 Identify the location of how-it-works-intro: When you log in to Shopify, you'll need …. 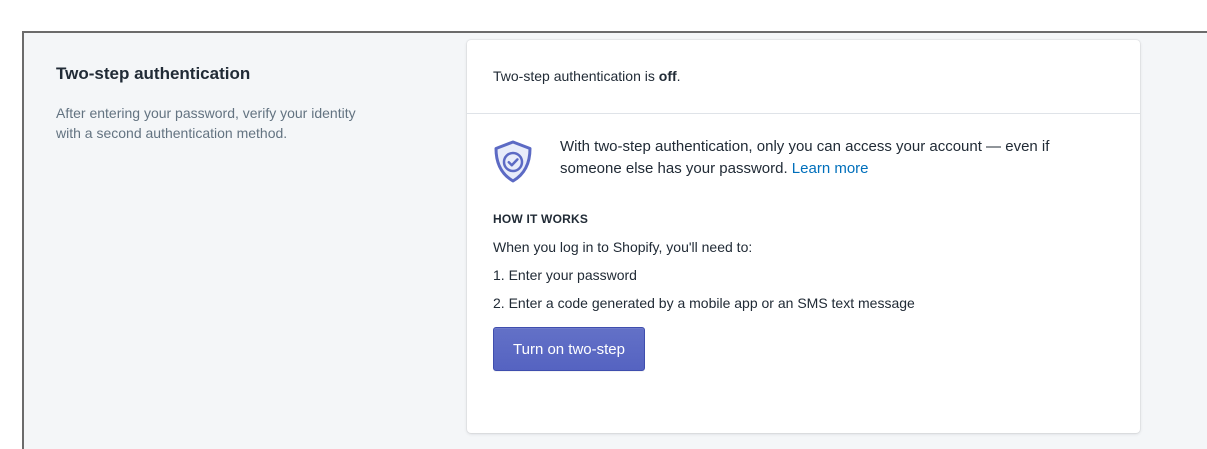
(623, 247).